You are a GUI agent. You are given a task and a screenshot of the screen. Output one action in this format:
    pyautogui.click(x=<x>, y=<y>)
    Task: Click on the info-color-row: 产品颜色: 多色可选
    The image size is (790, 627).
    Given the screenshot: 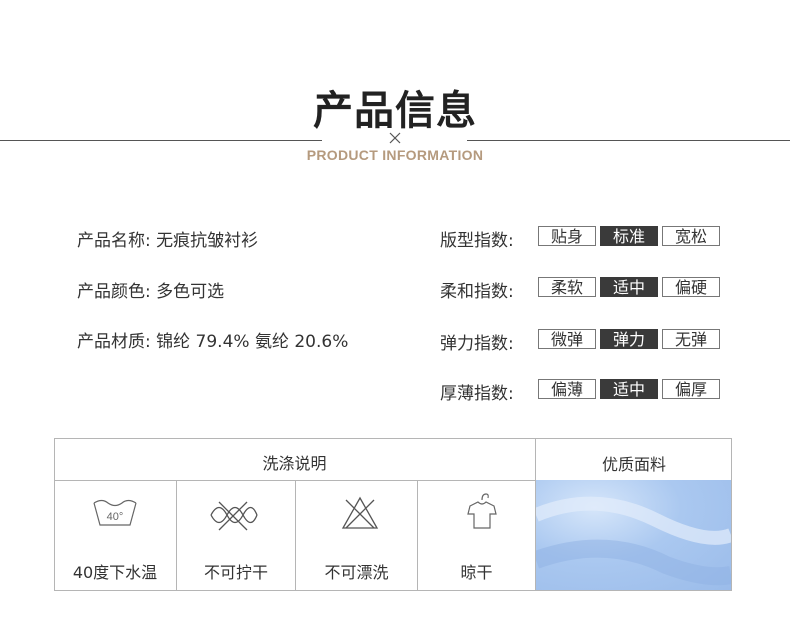 What is the action you would take?
    pyautogui.click(x=150, y=289)
    